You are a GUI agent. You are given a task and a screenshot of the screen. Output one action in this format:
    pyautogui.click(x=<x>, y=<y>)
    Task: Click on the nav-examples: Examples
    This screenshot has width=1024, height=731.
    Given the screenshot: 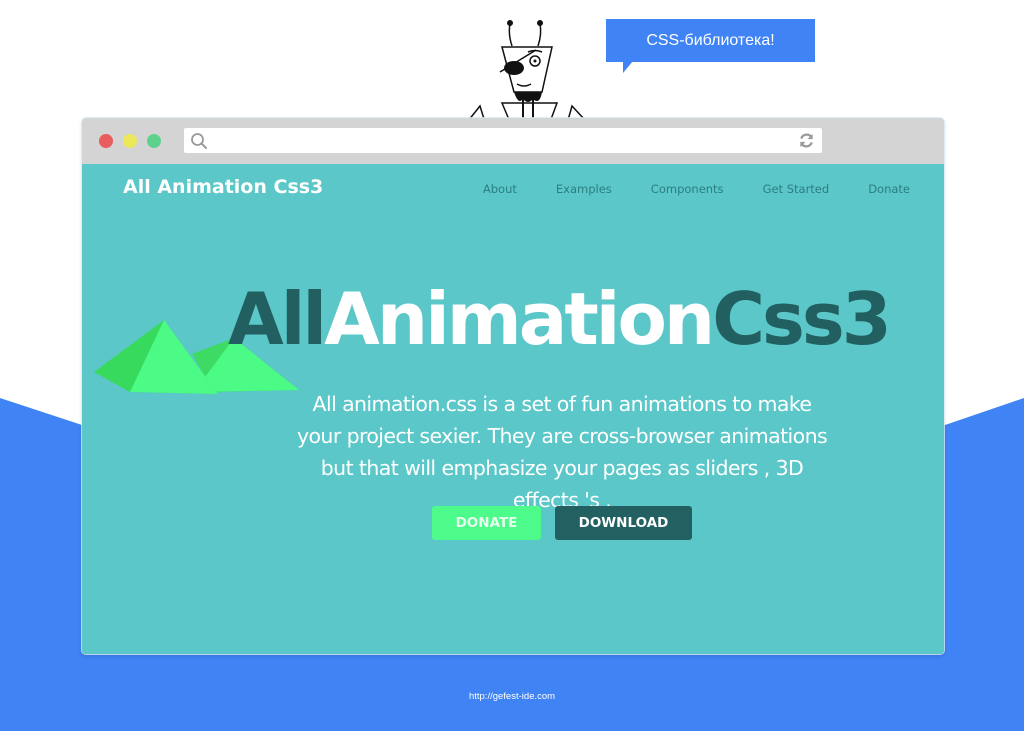 What is the action you would take?
    pyautogui.click(x=584, y=189)
    